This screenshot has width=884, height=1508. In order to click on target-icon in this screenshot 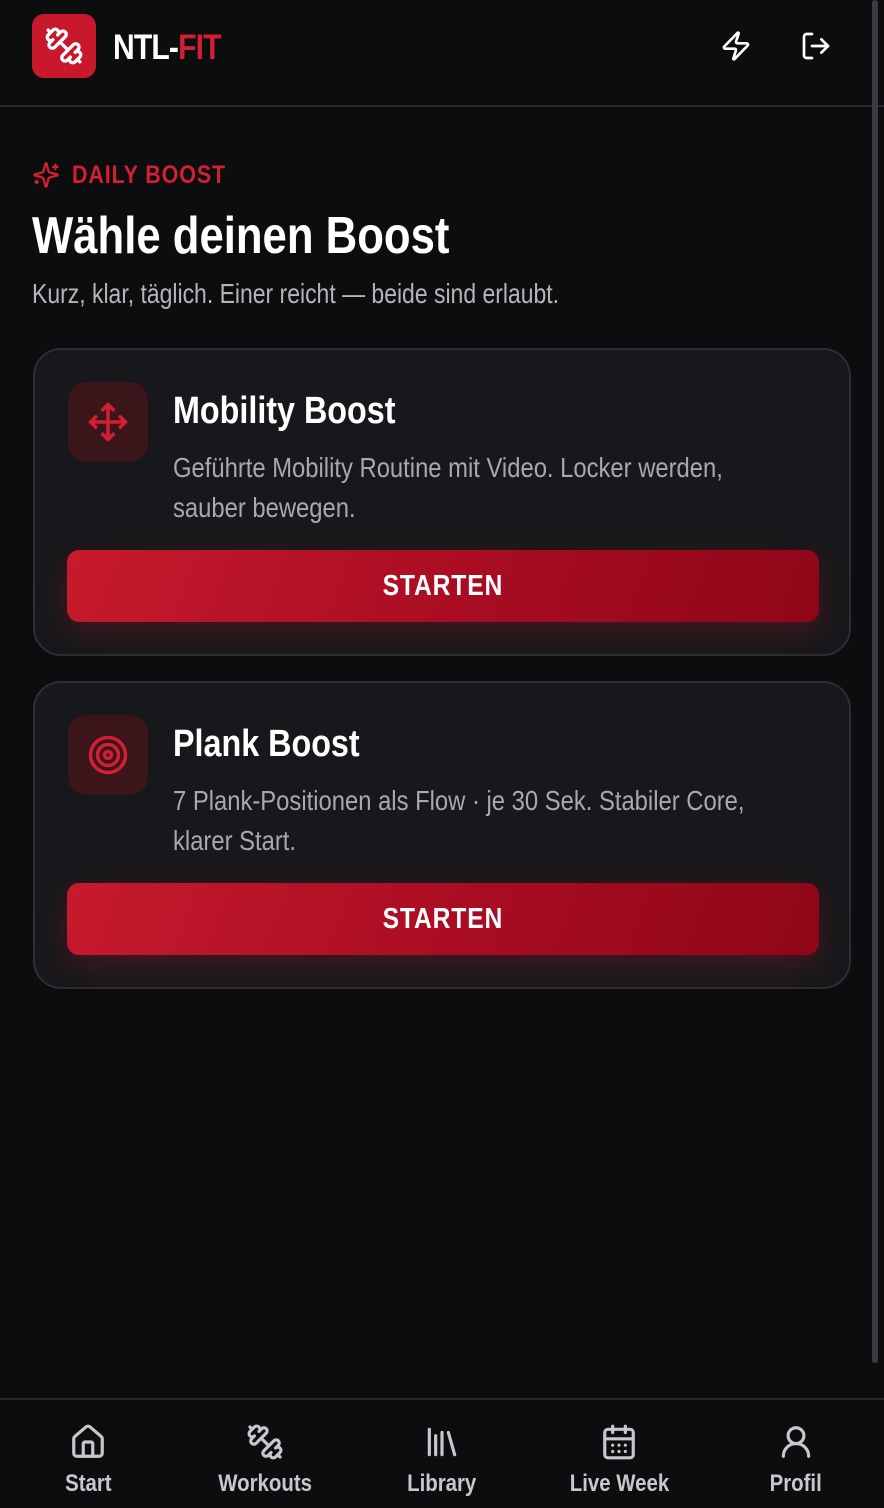, I will do `click(108, 755)`.